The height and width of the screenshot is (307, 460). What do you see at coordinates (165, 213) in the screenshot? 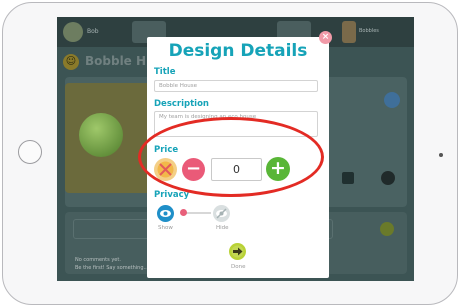
I see `eye-show-icon` at bounding box center [165, 213].